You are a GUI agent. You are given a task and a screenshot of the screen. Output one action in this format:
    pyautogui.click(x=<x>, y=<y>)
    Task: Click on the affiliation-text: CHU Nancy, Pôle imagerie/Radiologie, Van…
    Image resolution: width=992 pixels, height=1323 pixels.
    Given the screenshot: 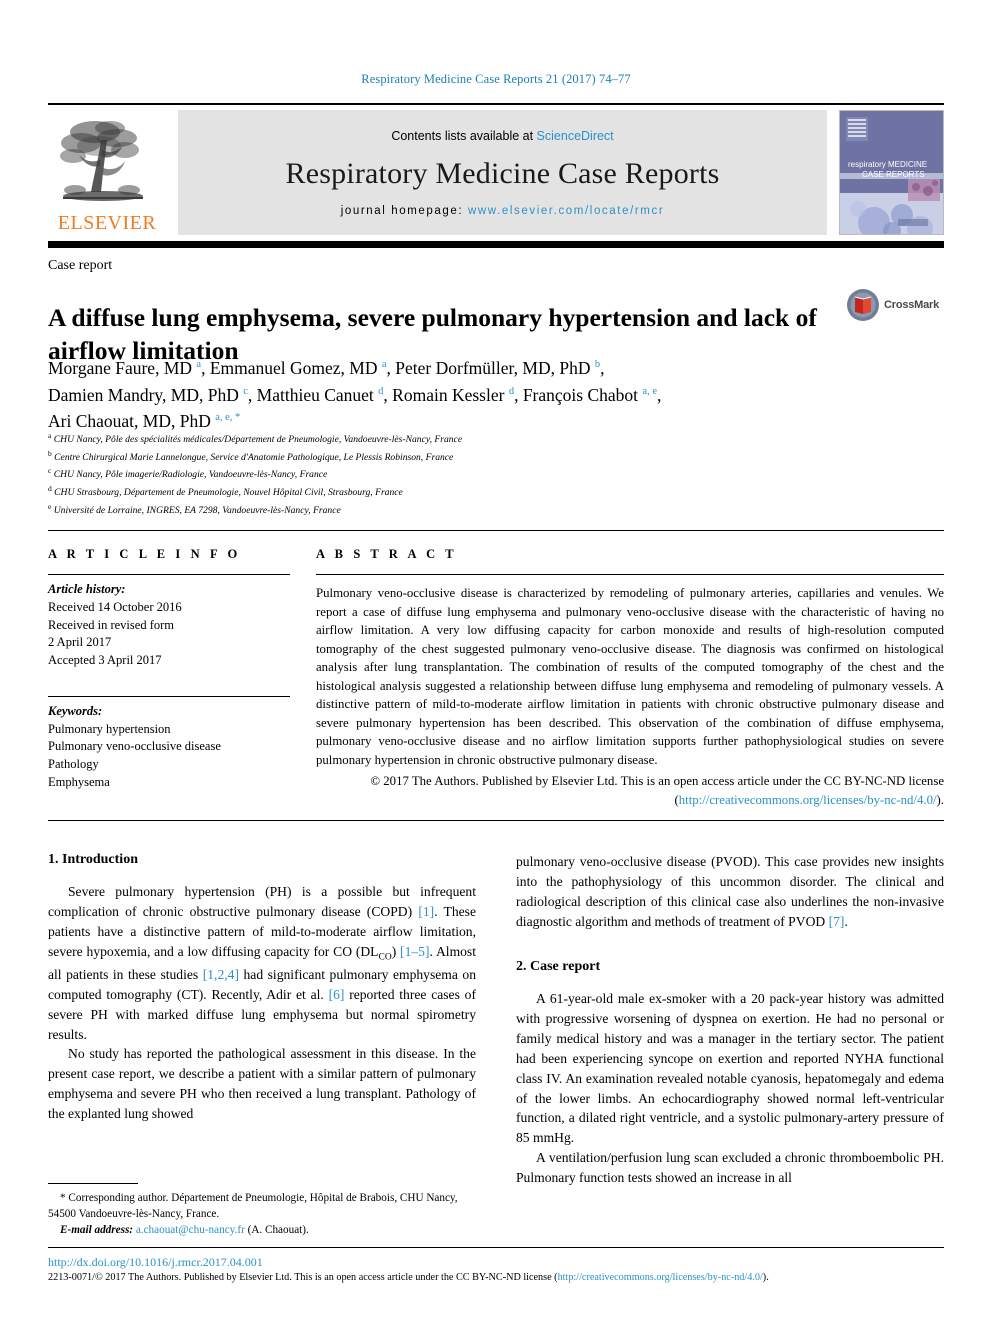 What is the action you would take?
    pyautogui.click(x=190, y=475)
    